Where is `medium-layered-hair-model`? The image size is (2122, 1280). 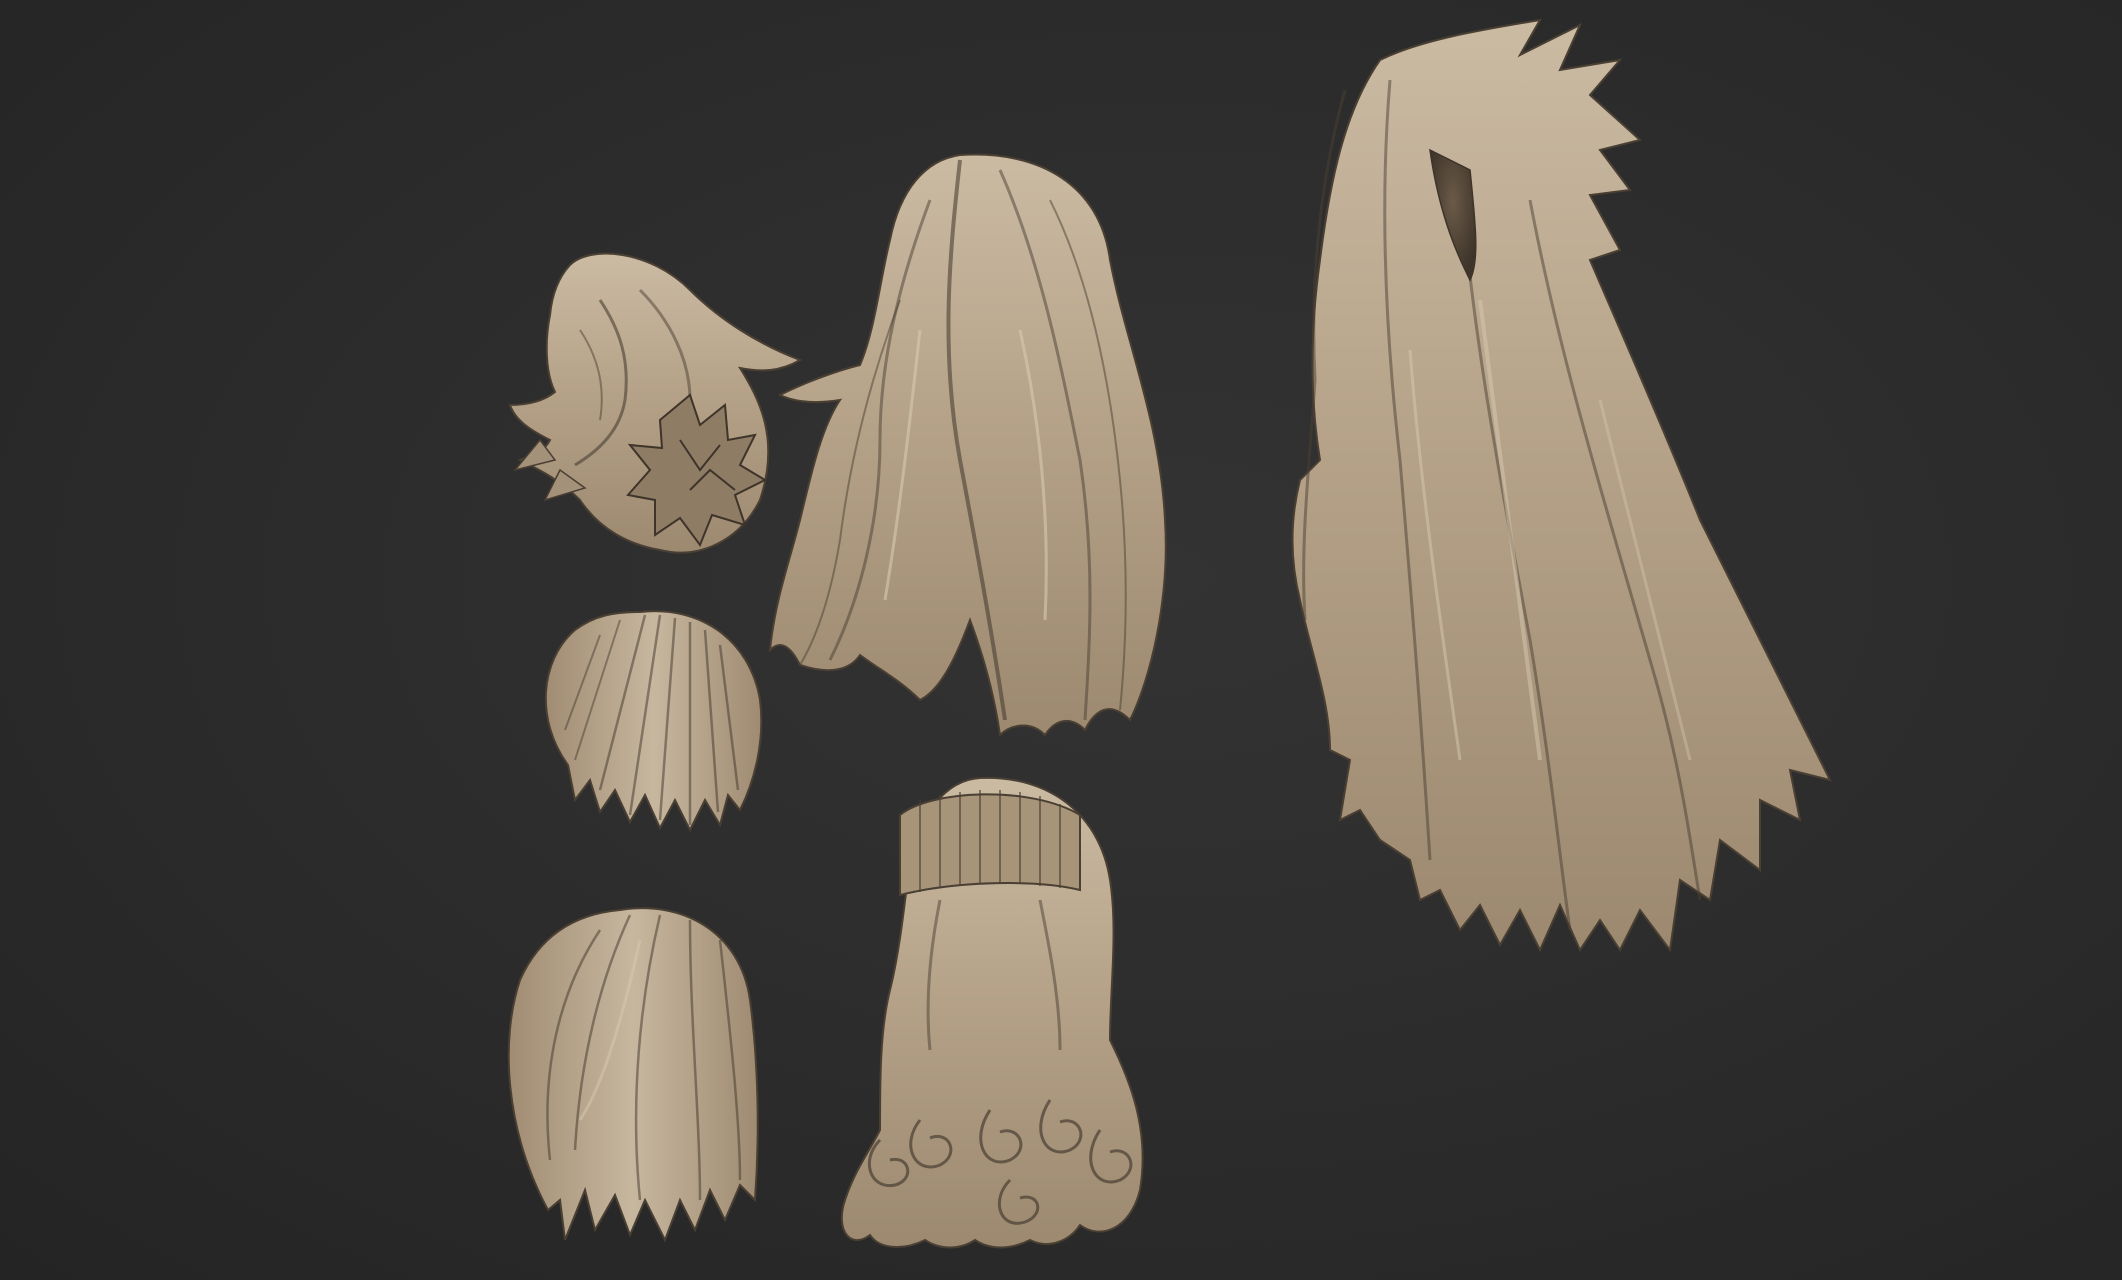
medium-layered-hair-model is located at coordinates (633, 1075).